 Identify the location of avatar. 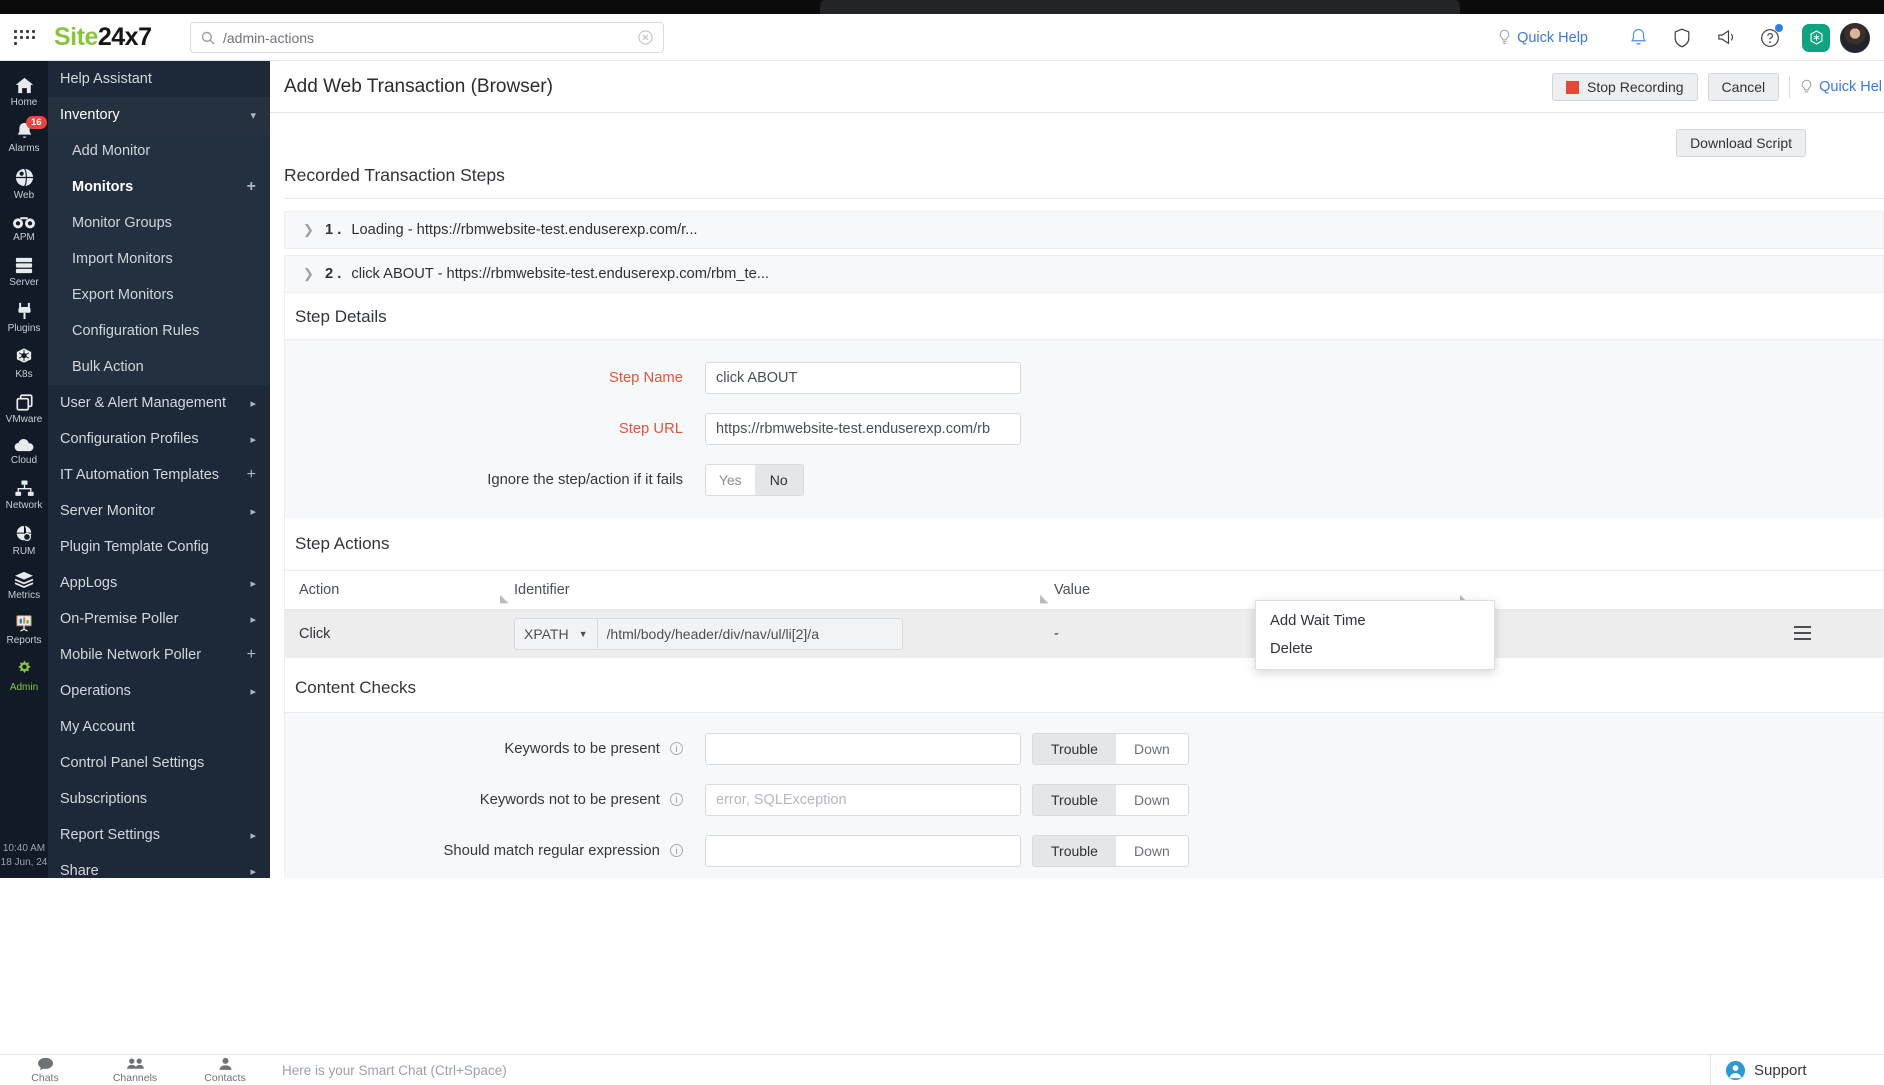
(1855, 37).